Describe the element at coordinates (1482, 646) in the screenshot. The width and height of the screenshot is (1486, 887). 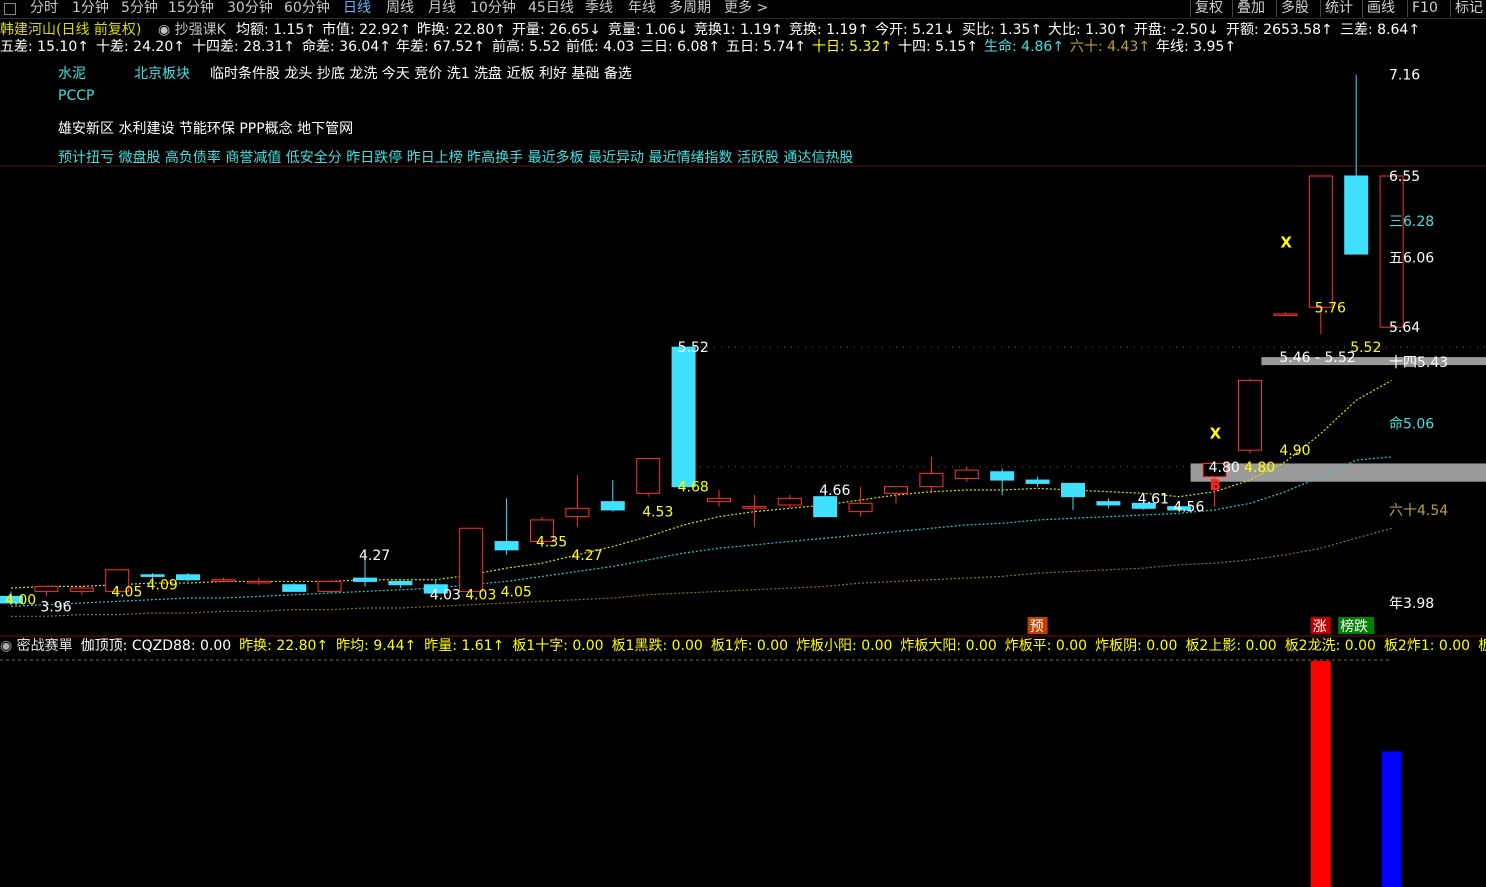
I see `sub-indicator-14: 板2` at that location.